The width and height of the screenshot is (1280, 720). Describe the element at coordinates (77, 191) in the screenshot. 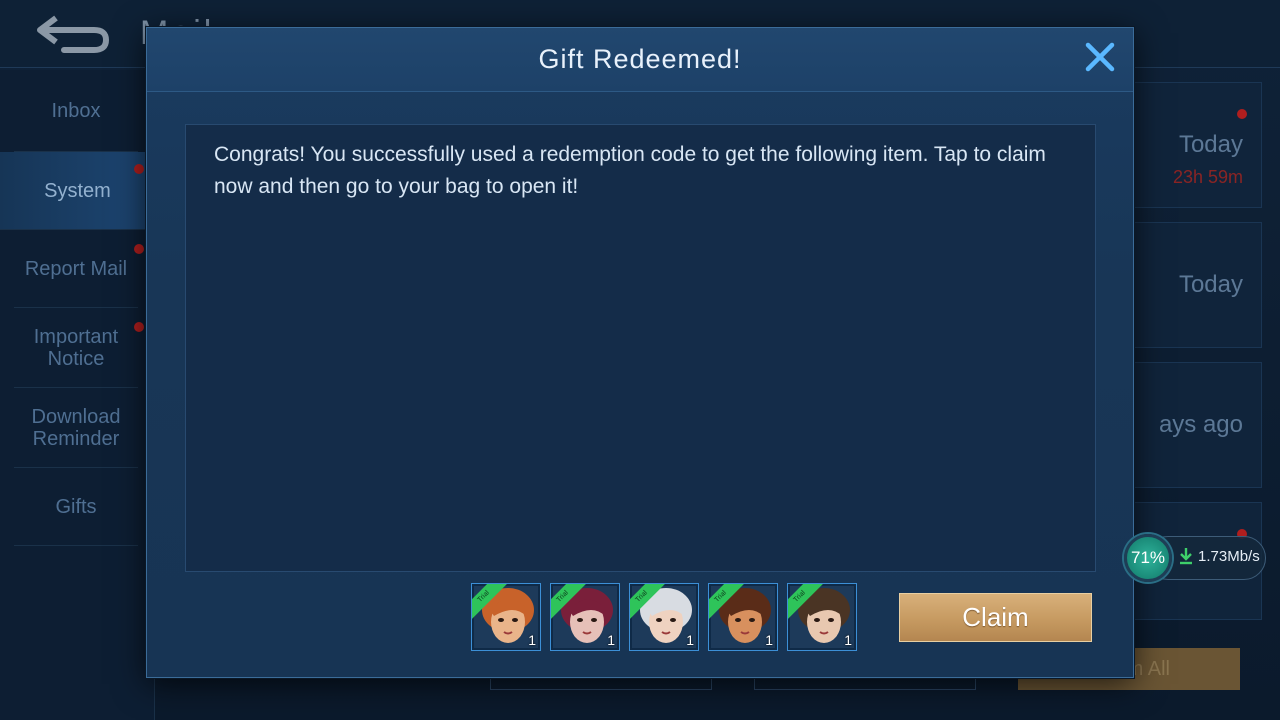

I see `sidebar-item-system: System` at that location.